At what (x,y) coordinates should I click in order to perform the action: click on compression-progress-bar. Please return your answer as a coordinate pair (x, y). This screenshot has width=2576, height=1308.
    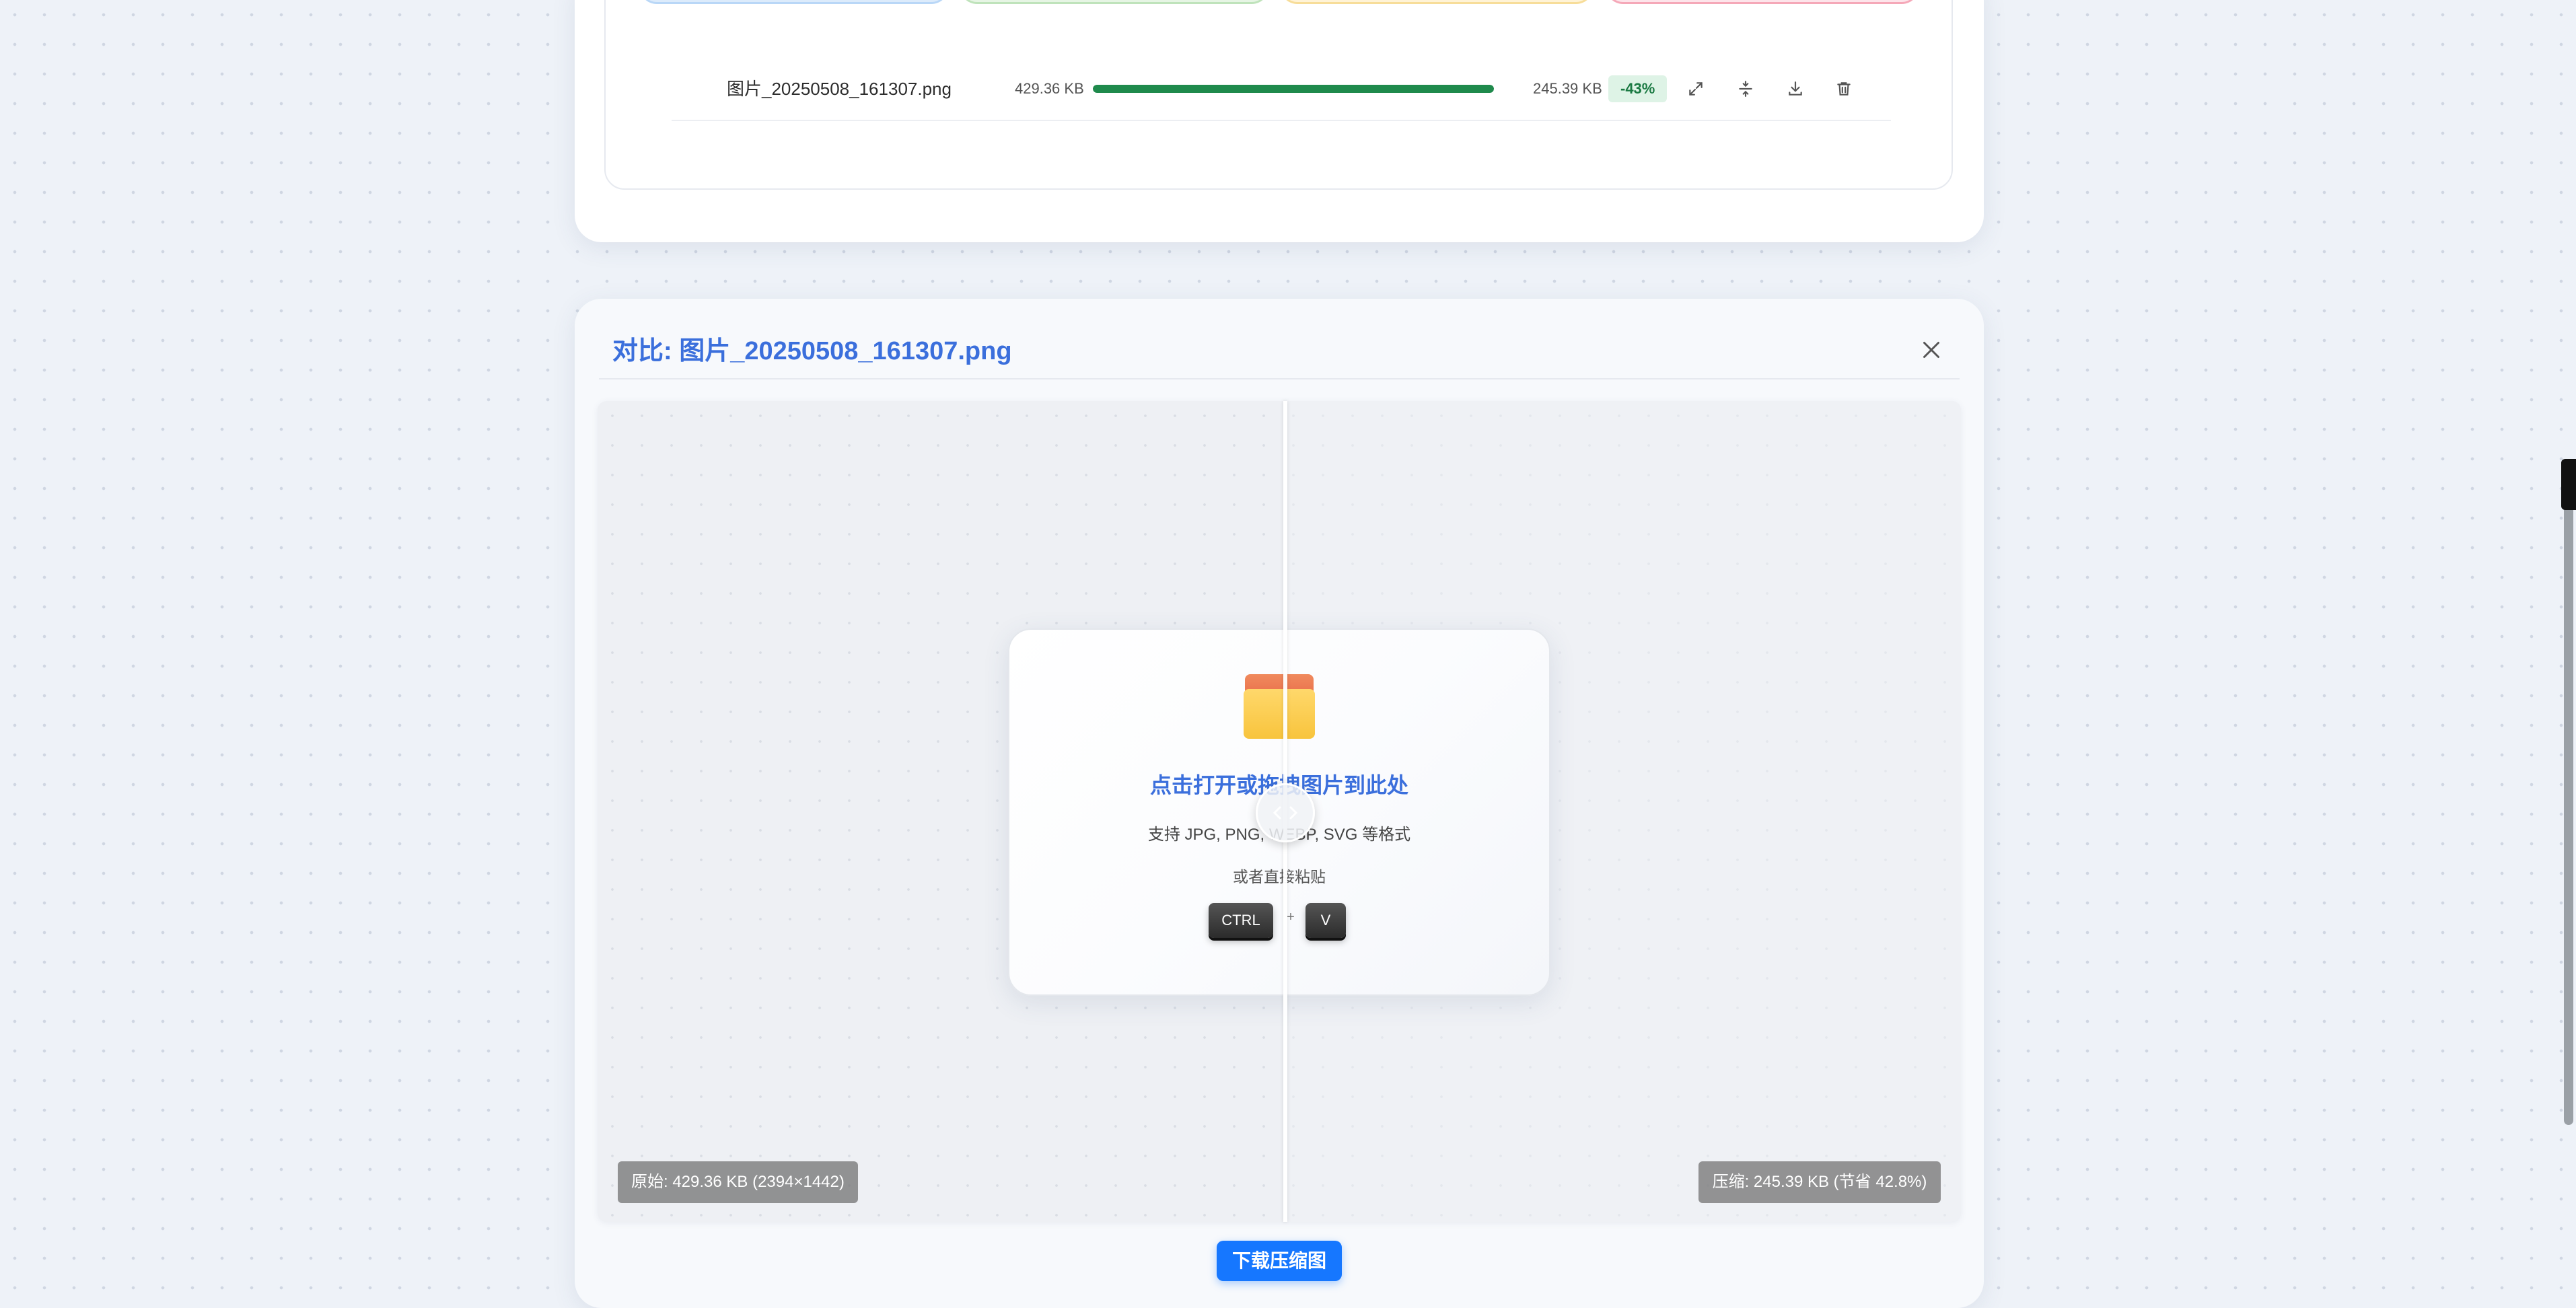
    Looking at the image, I should click on (1293, 89).